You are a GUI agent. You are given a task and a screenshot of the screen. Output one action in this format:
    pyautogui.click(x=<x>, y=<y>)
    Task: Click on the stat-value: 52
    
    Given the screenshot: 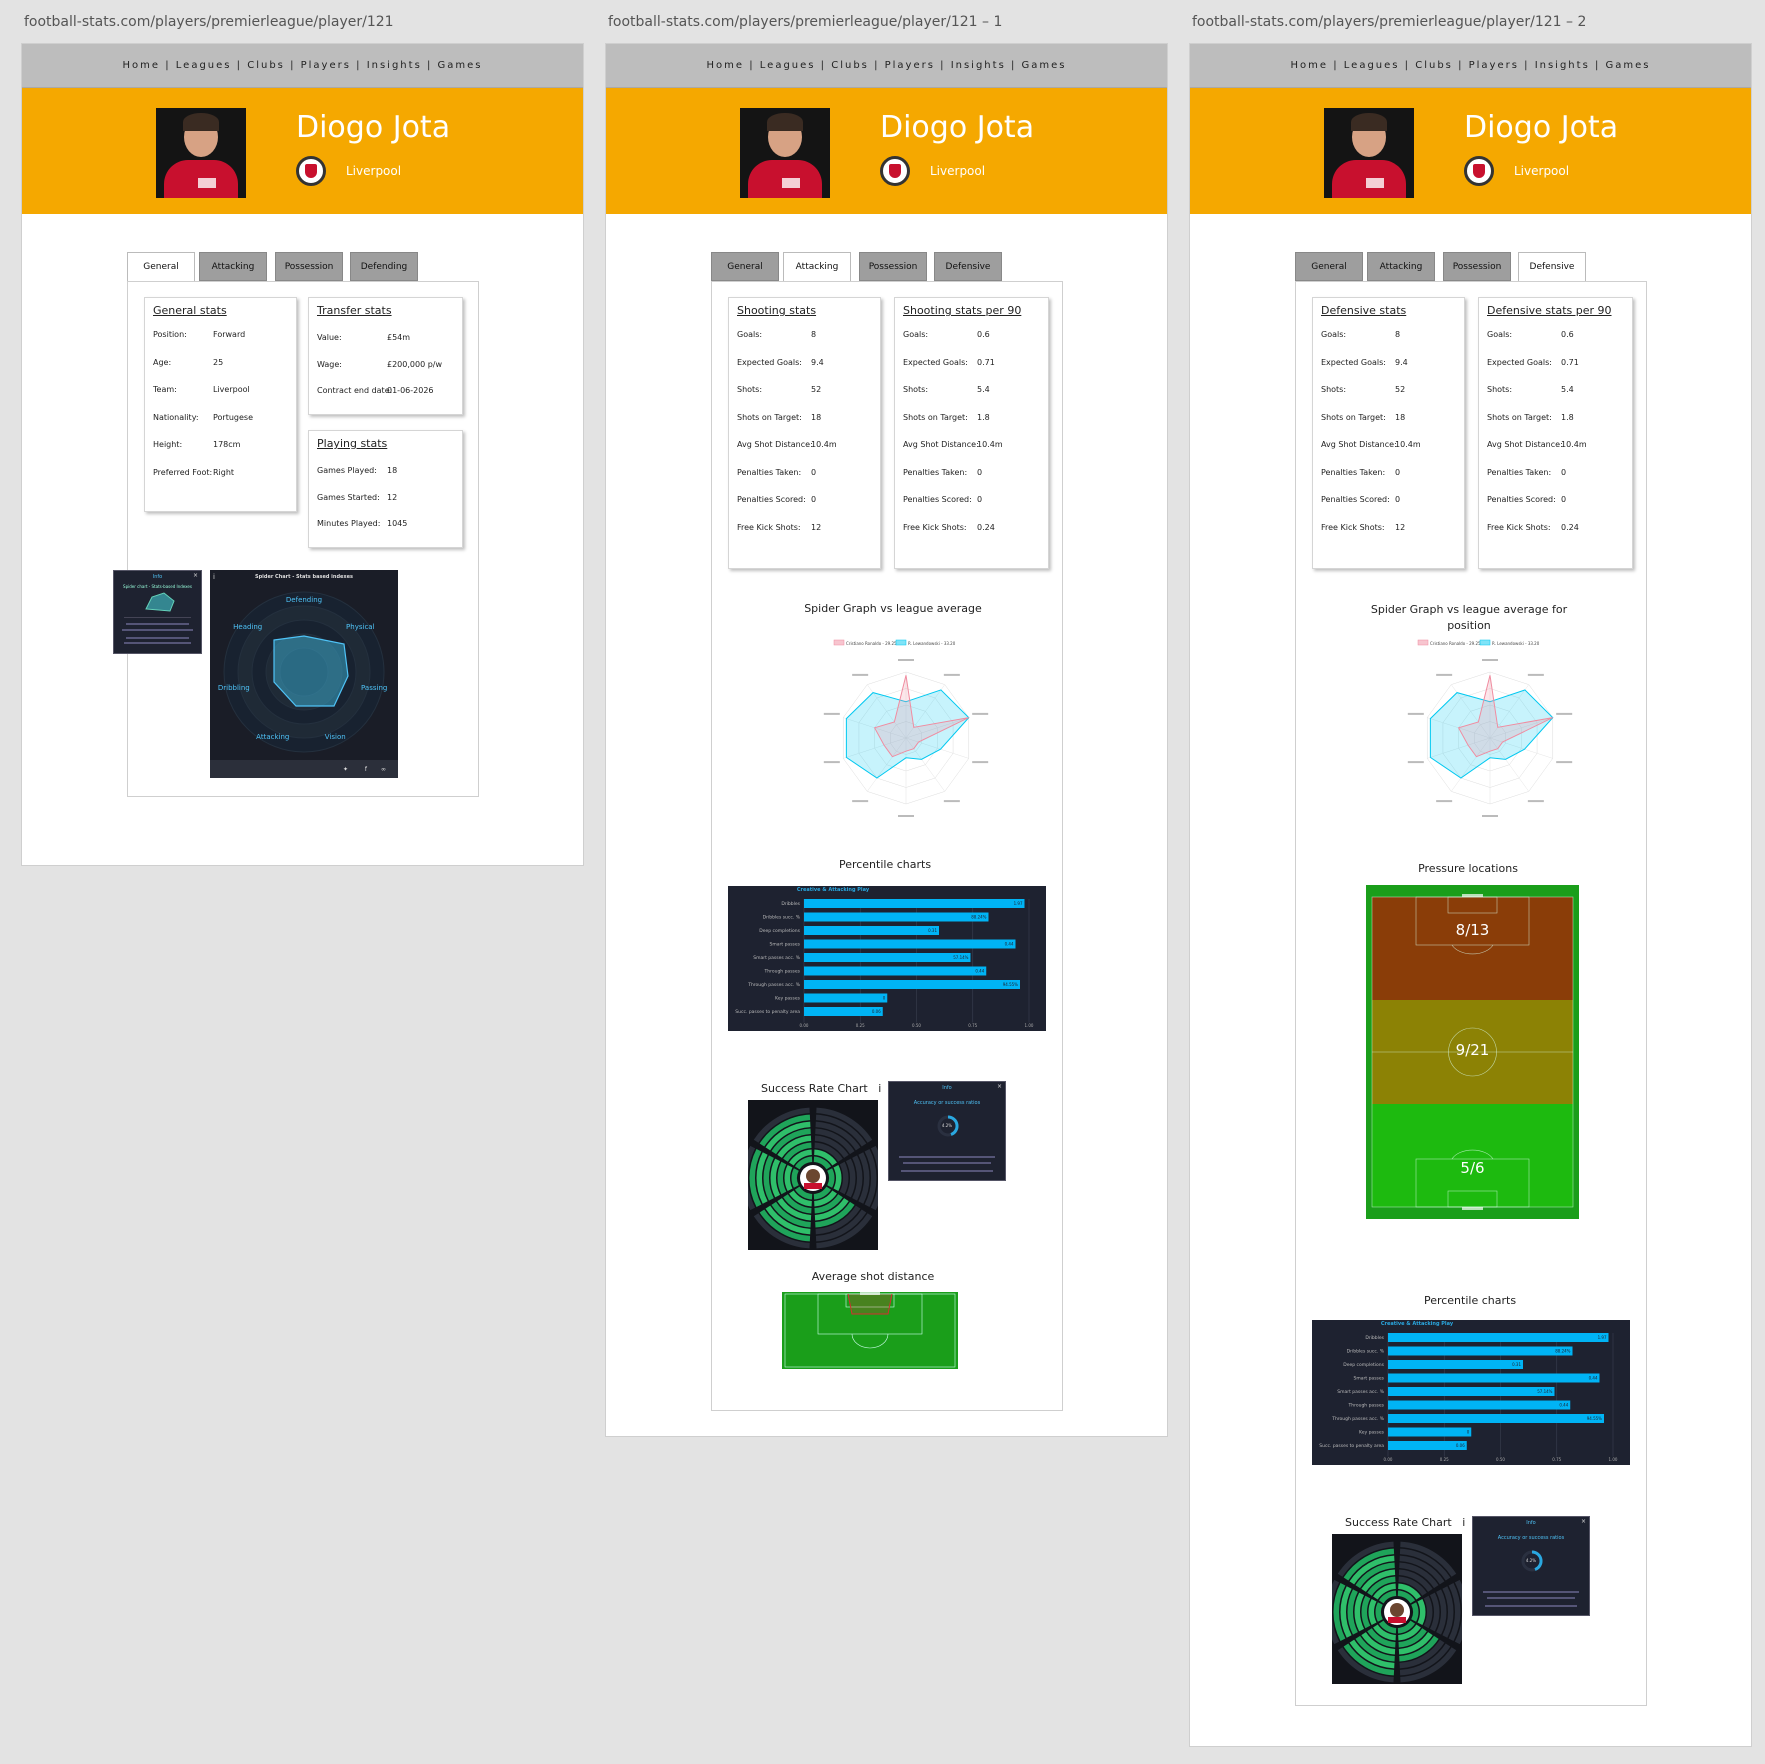 What is the action you would take?
    pyautogui.click(x=1400, y=389)
    